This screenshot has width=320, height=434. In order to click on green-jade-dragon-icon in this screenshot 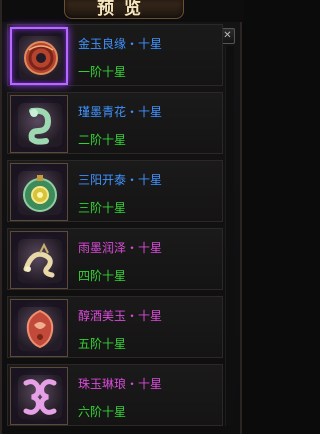, I will do `click(40, 125)`.